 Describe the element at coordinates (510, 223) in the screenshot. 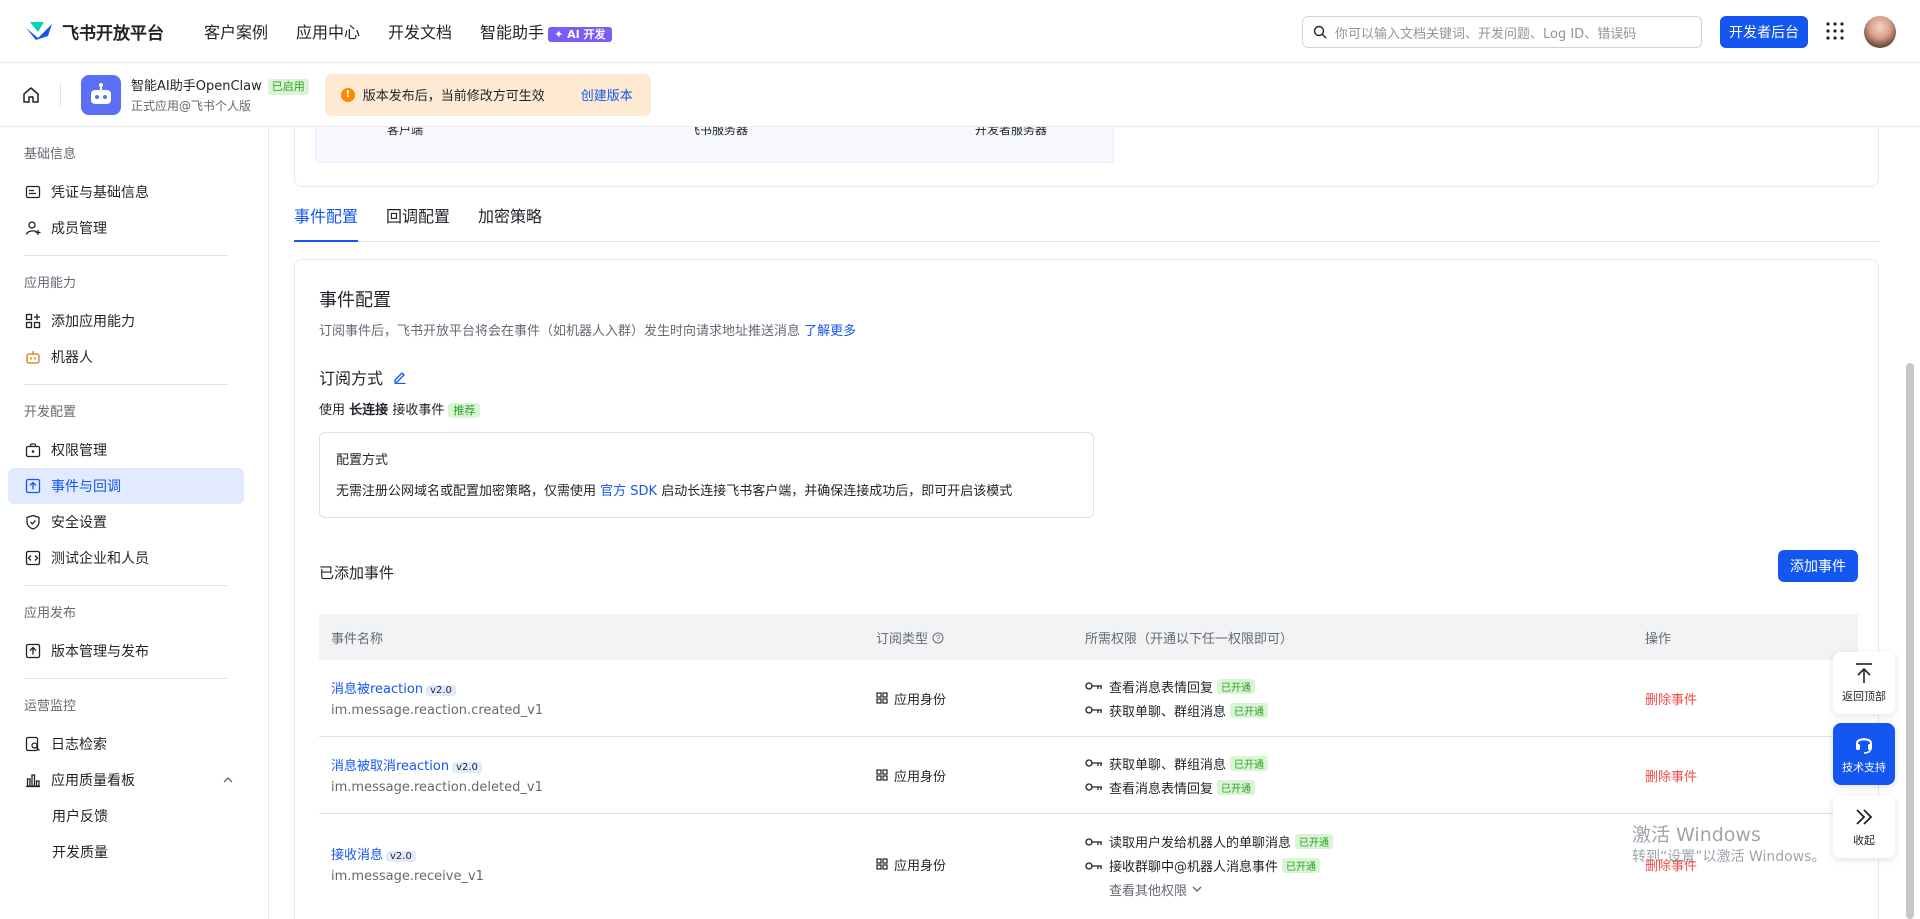

I see `tab-encryption: 加密策略` at that location.